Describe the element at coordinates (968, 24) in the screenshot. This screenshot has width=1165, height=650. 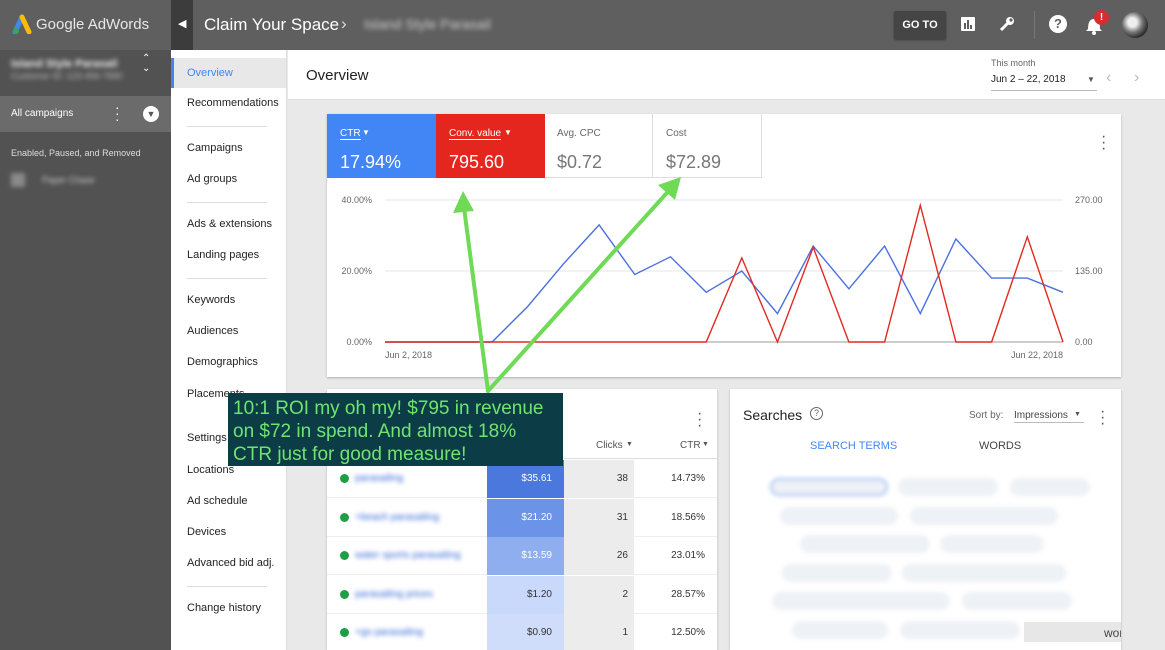
I see `reports-icon` at that location.